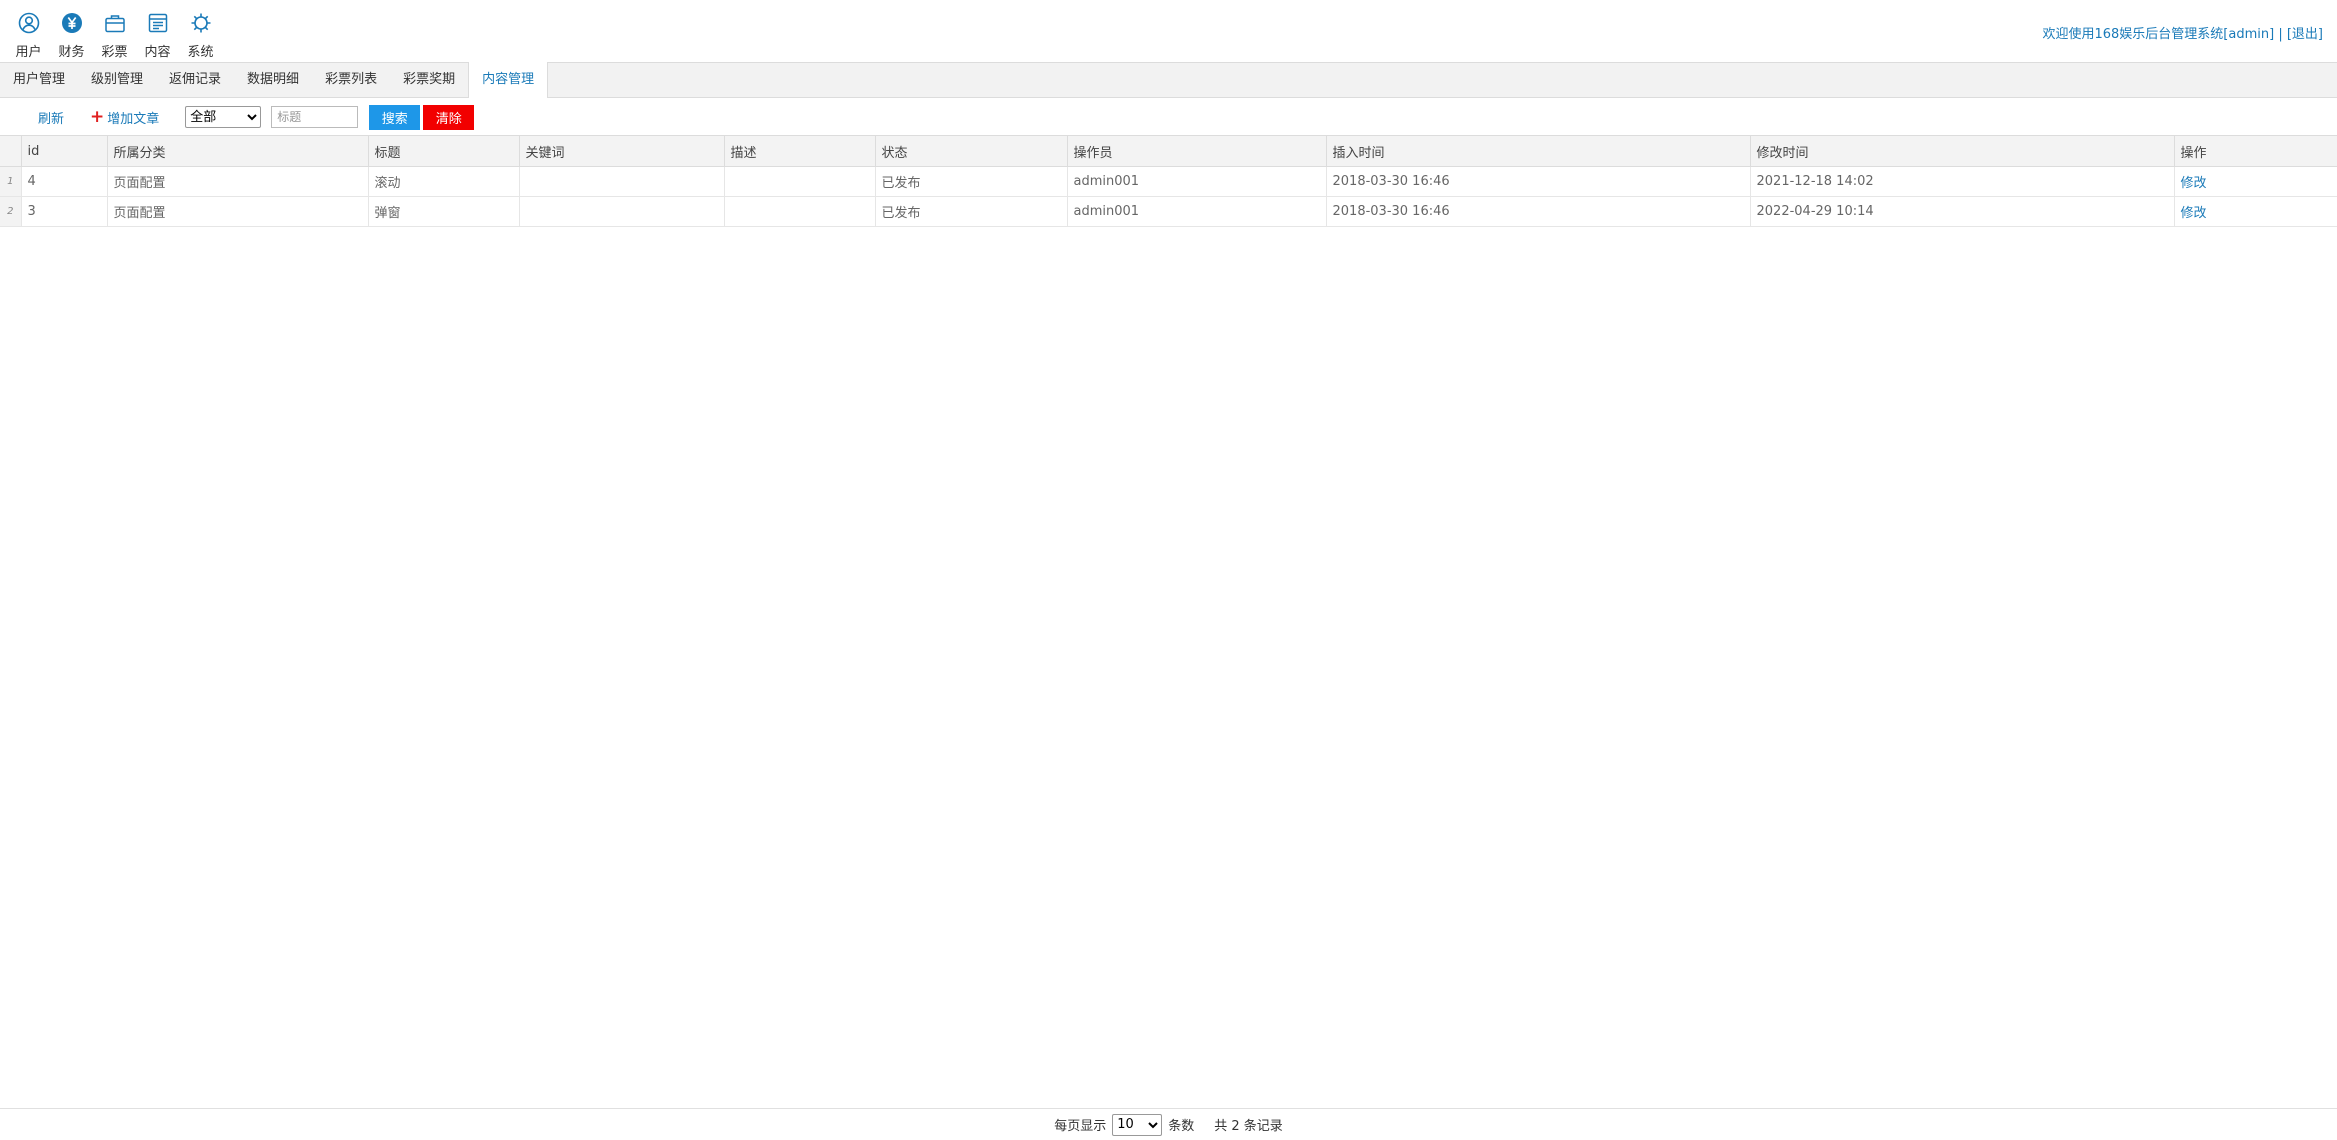  What do you see at coordinates (97, 116) in the screenshot?
I see `plus-icon: +` at bounding box center [97, 116].